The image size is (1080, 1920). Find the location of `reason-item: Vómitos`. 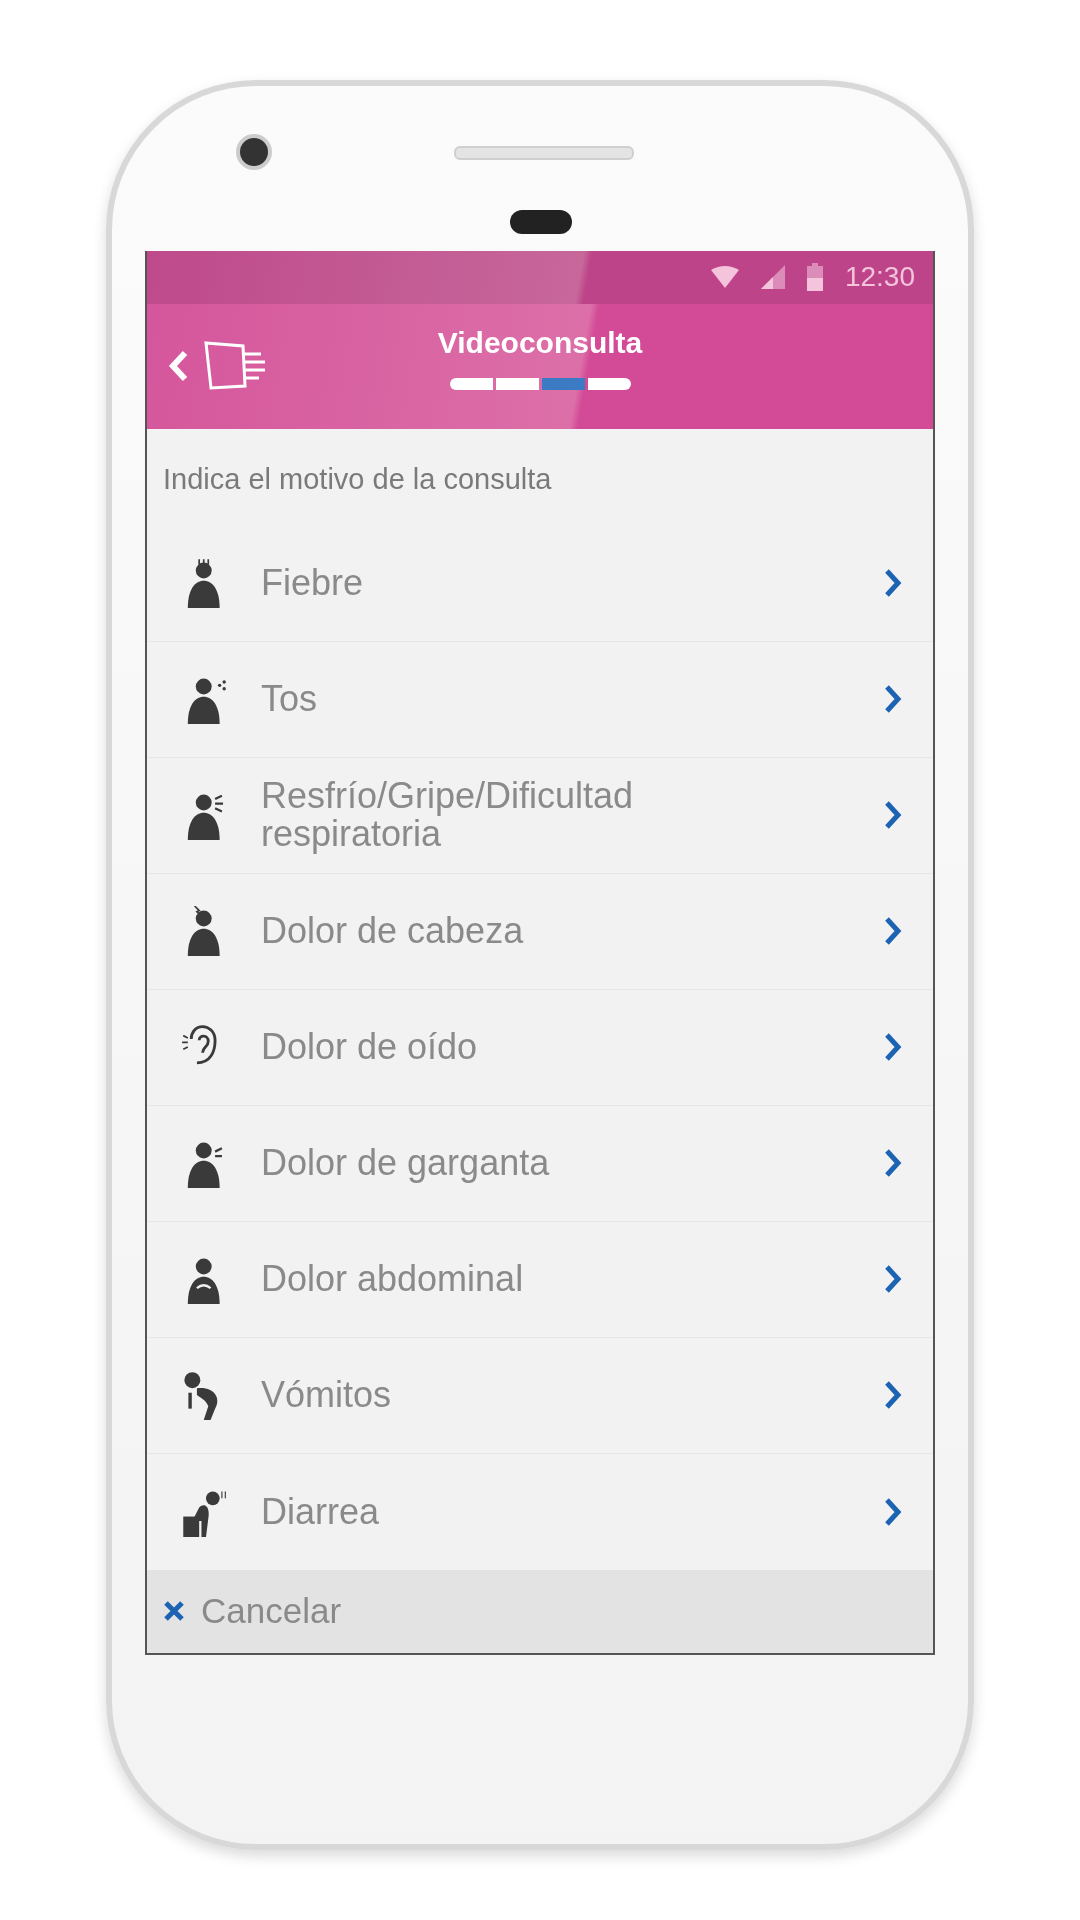

reason-item: Vómitos is located at coordinates (540, 1395).